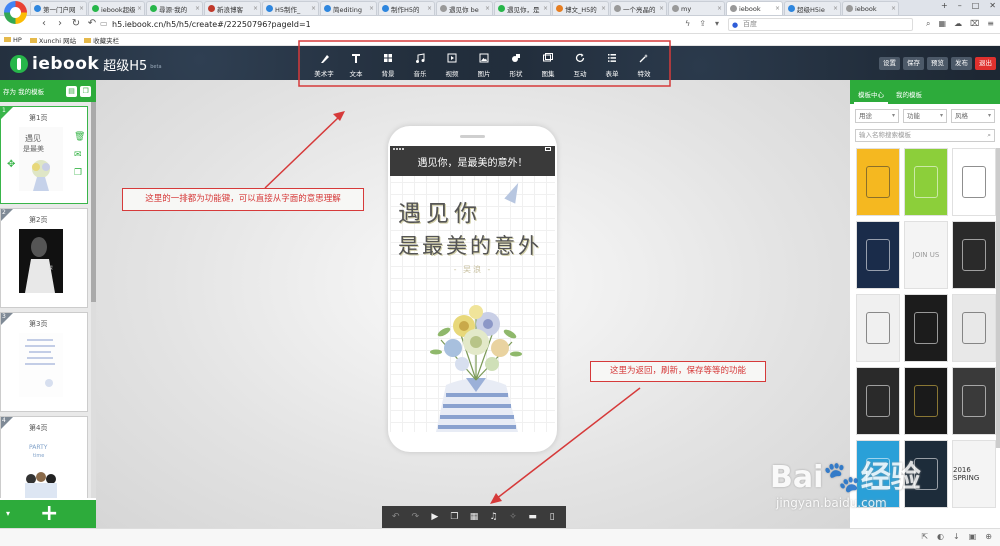 The image size is (1000, 546). Describe the element at coordinates (44, 258) in the screenshot. I see `page-thumbnail: 2 第2页爱` at that location.